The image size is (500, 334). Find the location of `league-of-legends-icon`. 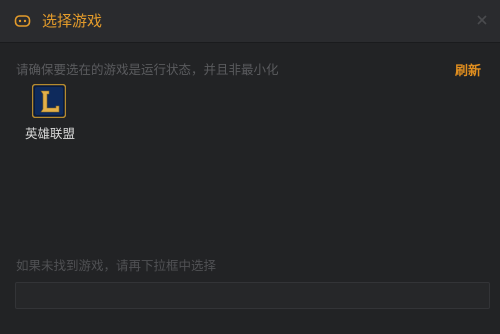

league-of-legends-icon is located at coordinates (49, 101).